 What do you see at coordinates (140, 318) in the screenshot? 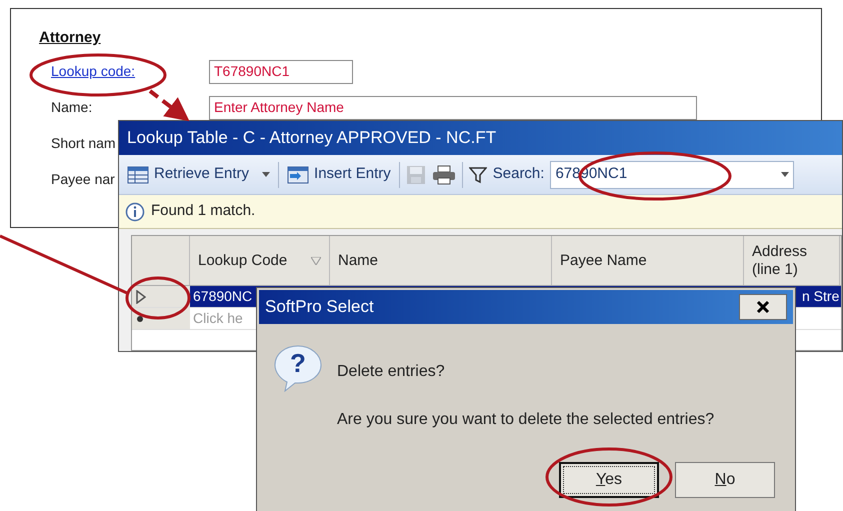
I see `new-row-icon` at bounding box center [140, 318].